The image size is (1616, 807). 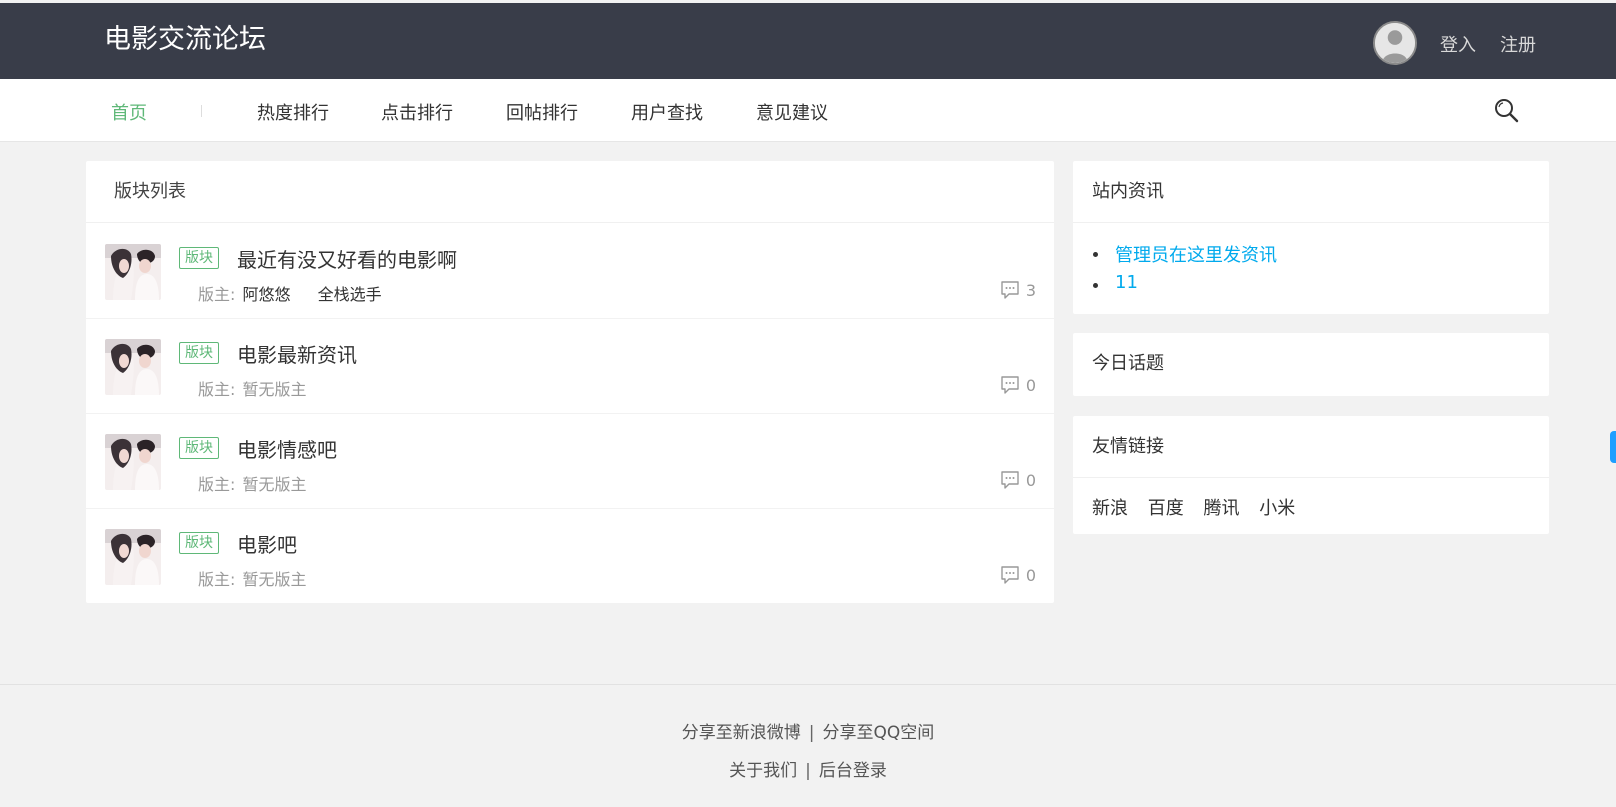 What do you see at coordinates (185, 36) in the screenshot?
I see `site-title: 电影交流论坛` at bounding box center [185, 36].